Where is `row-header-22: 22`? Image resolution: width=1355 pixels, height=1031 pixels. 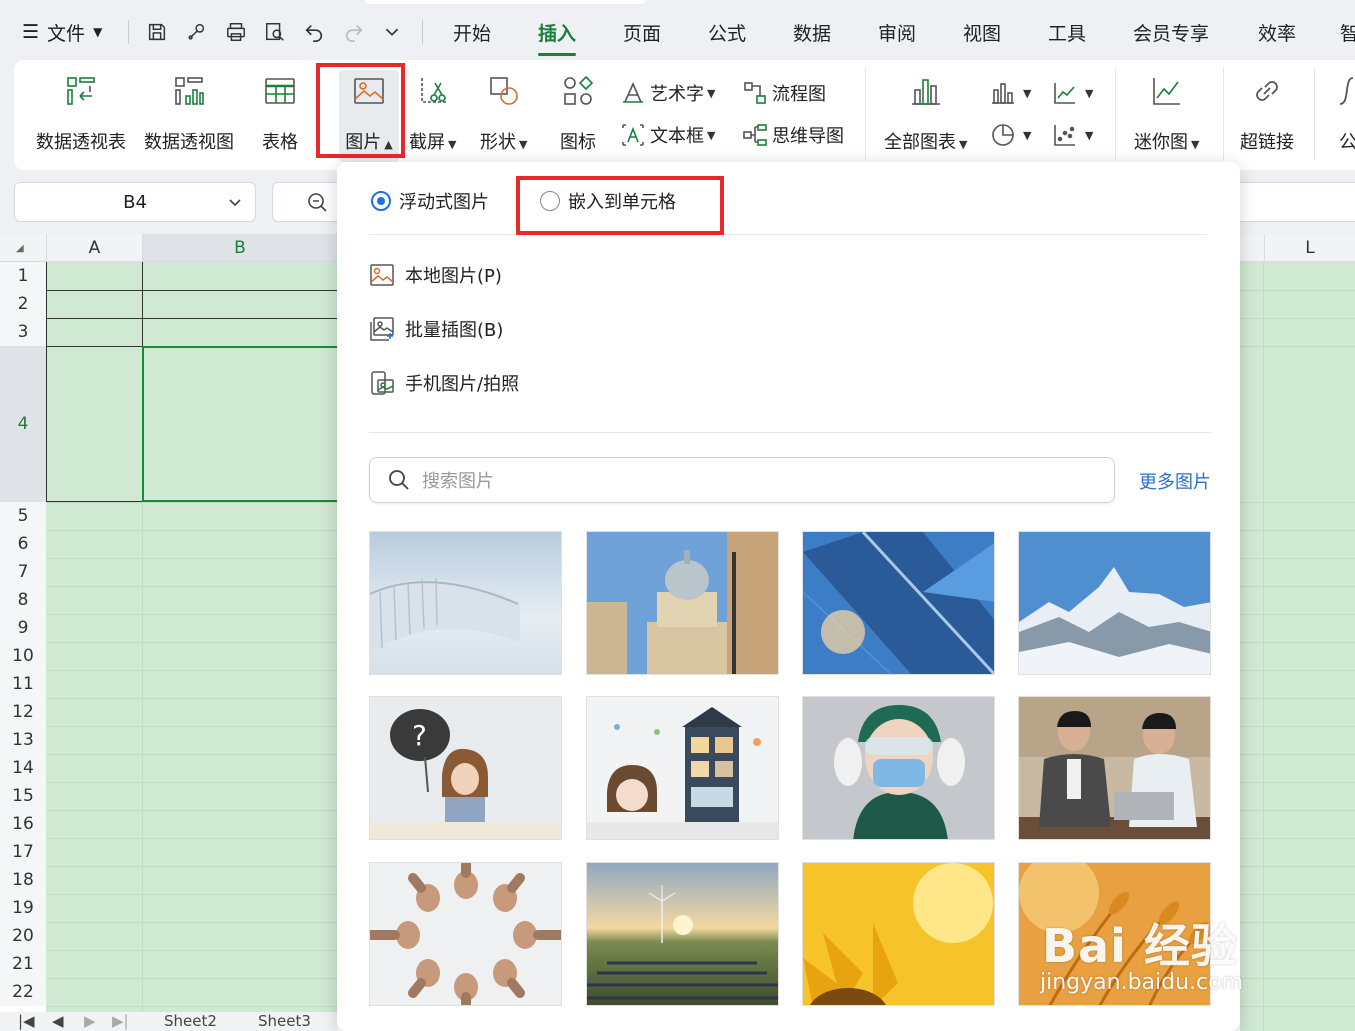
row-header-22: 22 is located at coordinates (23, 992).